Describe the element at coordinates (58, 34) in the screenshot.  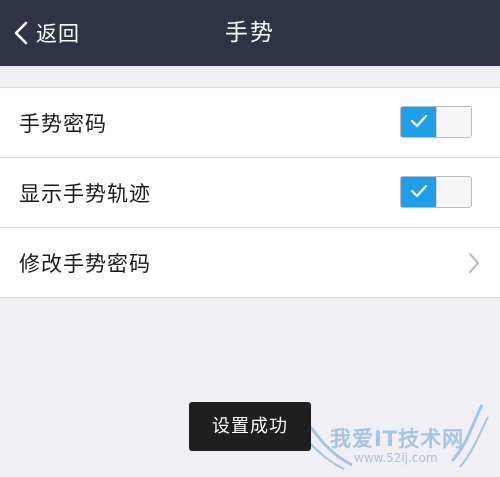
I see `back-button-label: 返回` at that location.